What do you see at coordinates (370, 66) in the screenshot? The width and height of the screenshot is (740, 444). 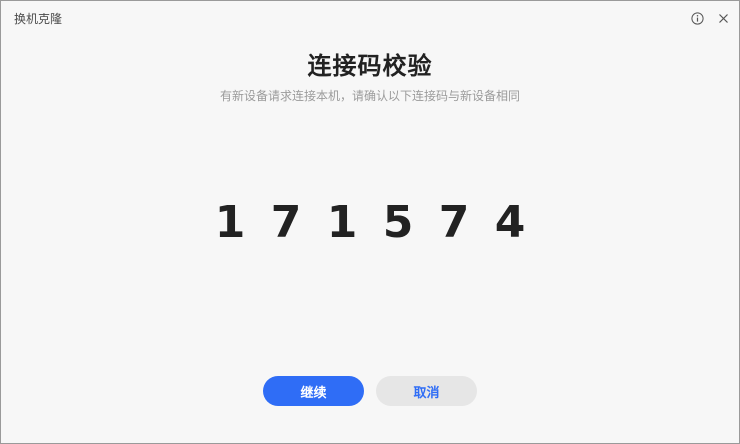 I see `page-title: 连接码校验` at bounding box center [370, 66].